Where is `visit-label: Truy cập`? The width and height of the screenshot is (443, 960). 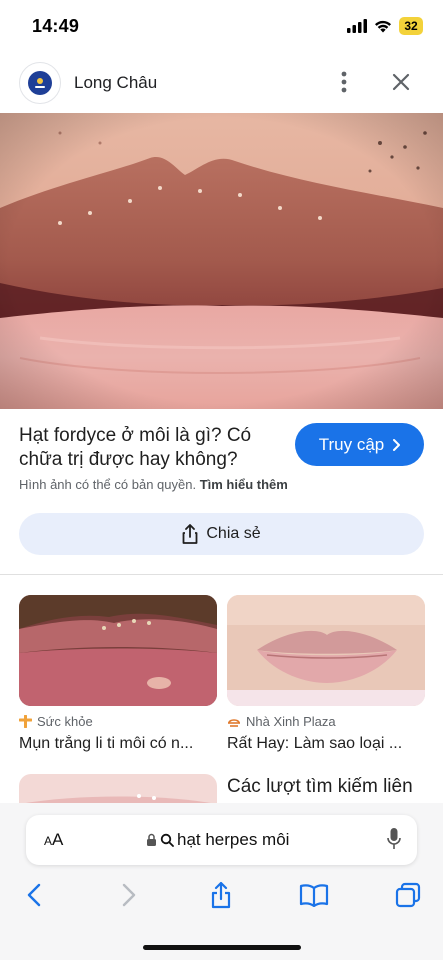 visit-label: Truy cập is located at coordinates (351, 444).